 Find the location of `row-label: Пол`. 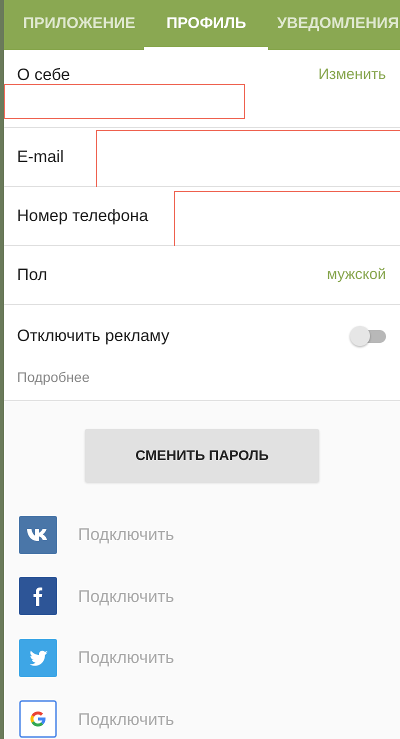

row-label: Пол is located at coordinates (32, 275).